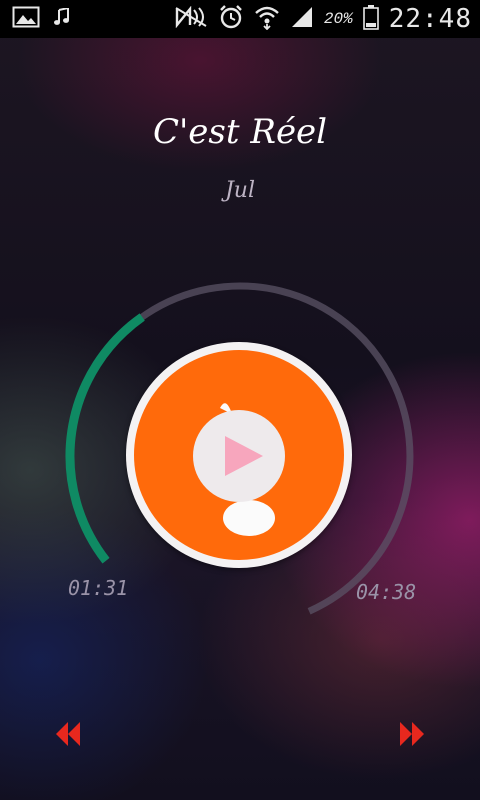  I want to click on album-disc, so click(239, 455).